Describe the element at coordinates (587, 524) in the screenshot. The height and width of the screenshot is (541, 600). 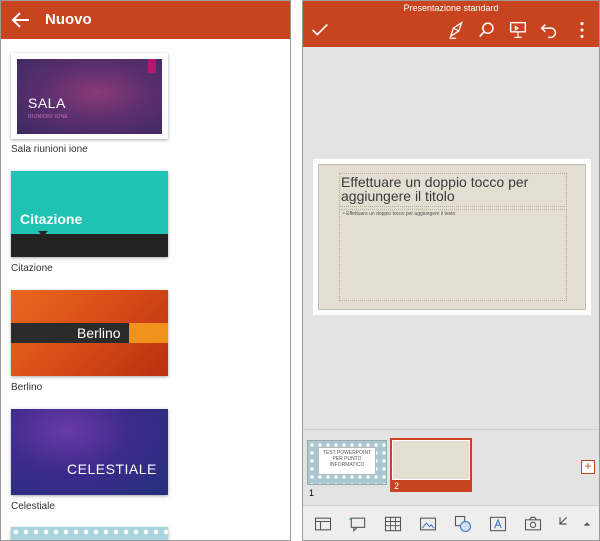
I see `expand-toolbar-icon` at that location.